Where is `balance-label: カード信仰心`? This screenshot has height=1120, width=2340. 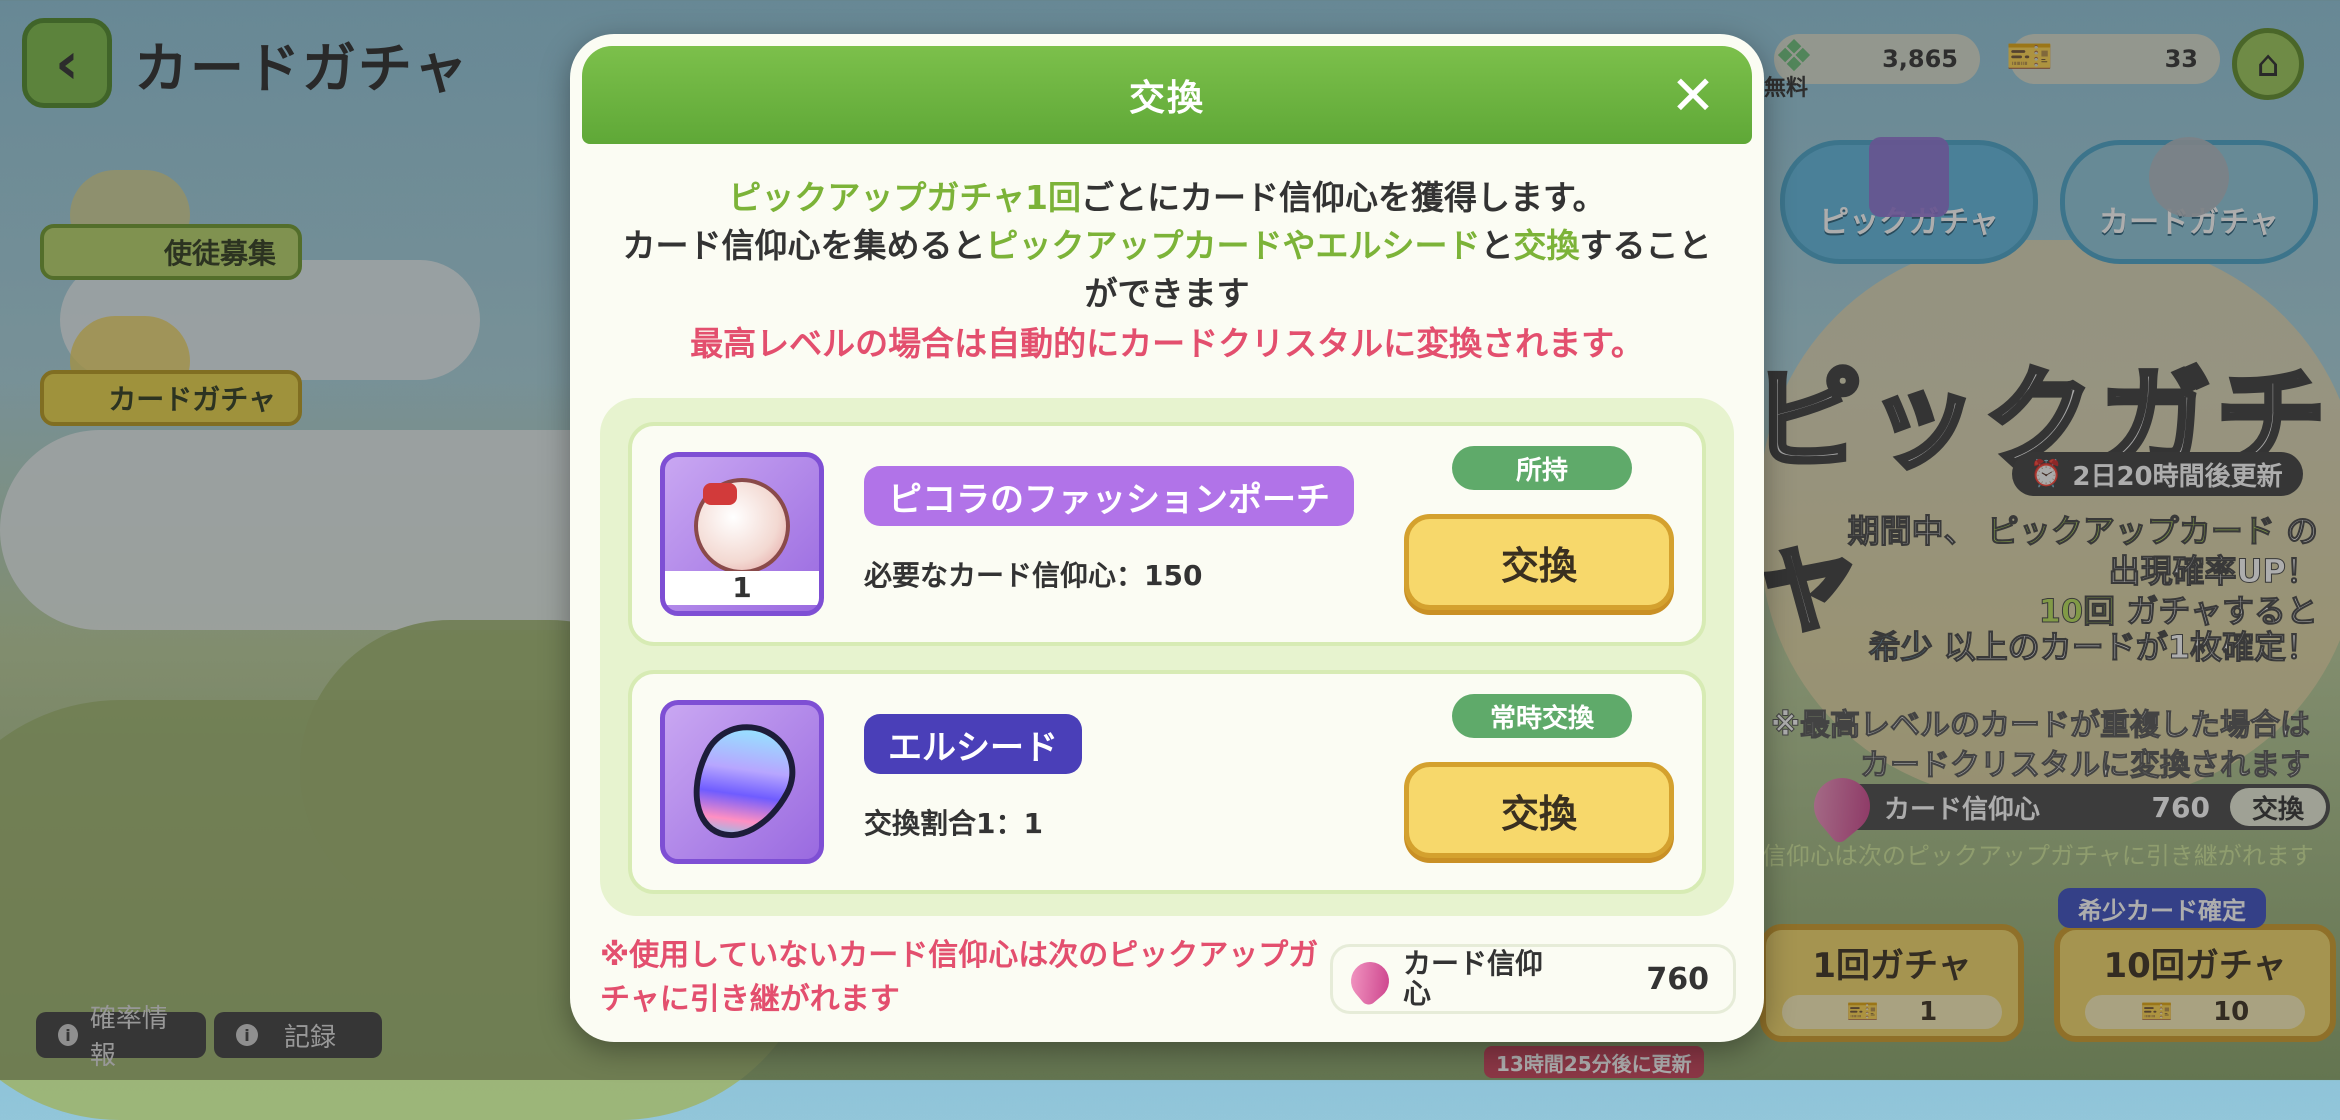 balance-label: カード信仰心 is located at coordinates (1473, 978).